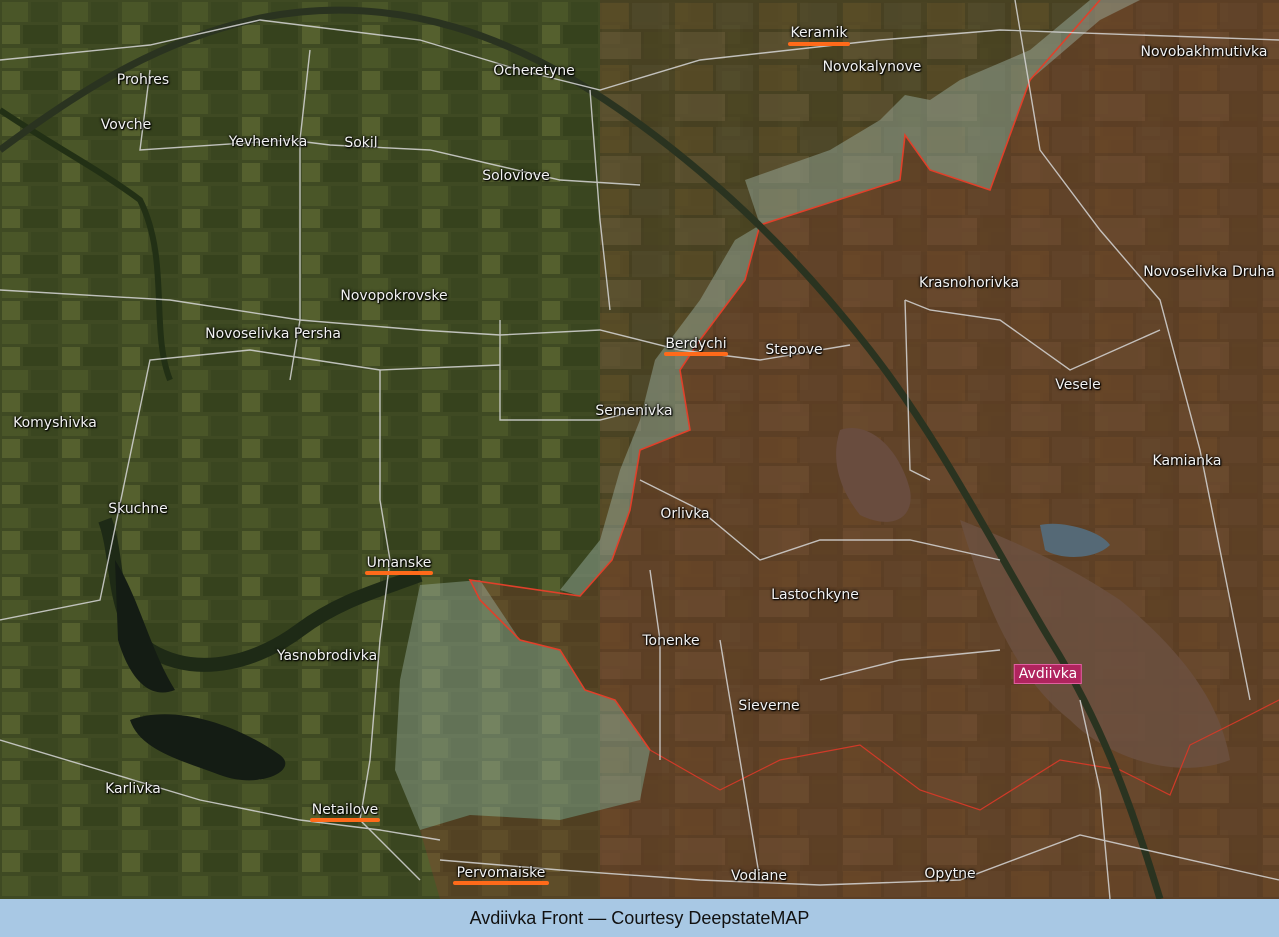  Describe the element at coordinates (768, 706) in the screenshot. I see `place-sieverne: Sieverne` at that location.